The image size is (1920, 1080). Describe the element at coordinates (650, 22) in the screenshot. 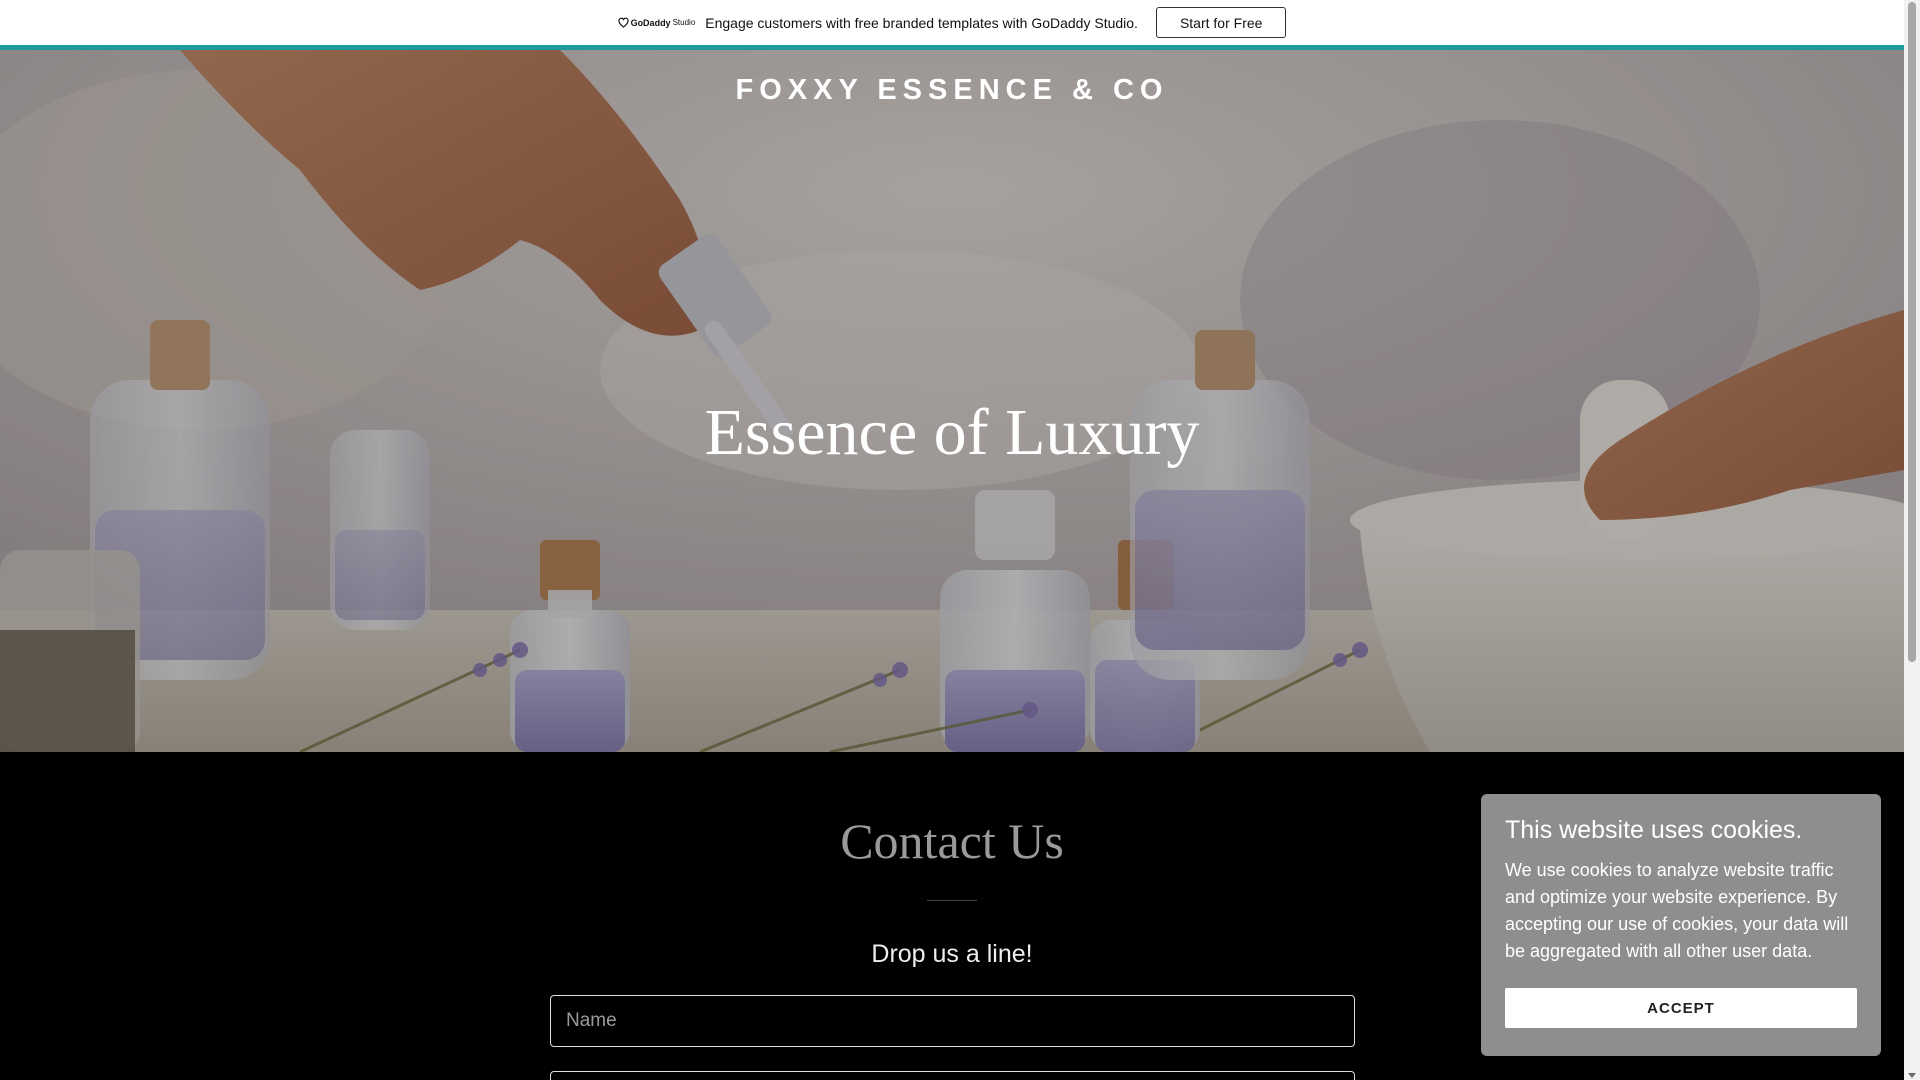

I see `promo-logo-text: GoDaddy` at that location.